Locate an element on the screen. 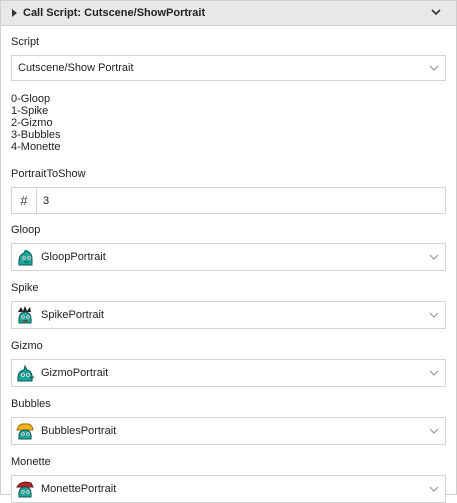 The image size is (457, 503). script-label: Script is located at coordinates (25, 42).